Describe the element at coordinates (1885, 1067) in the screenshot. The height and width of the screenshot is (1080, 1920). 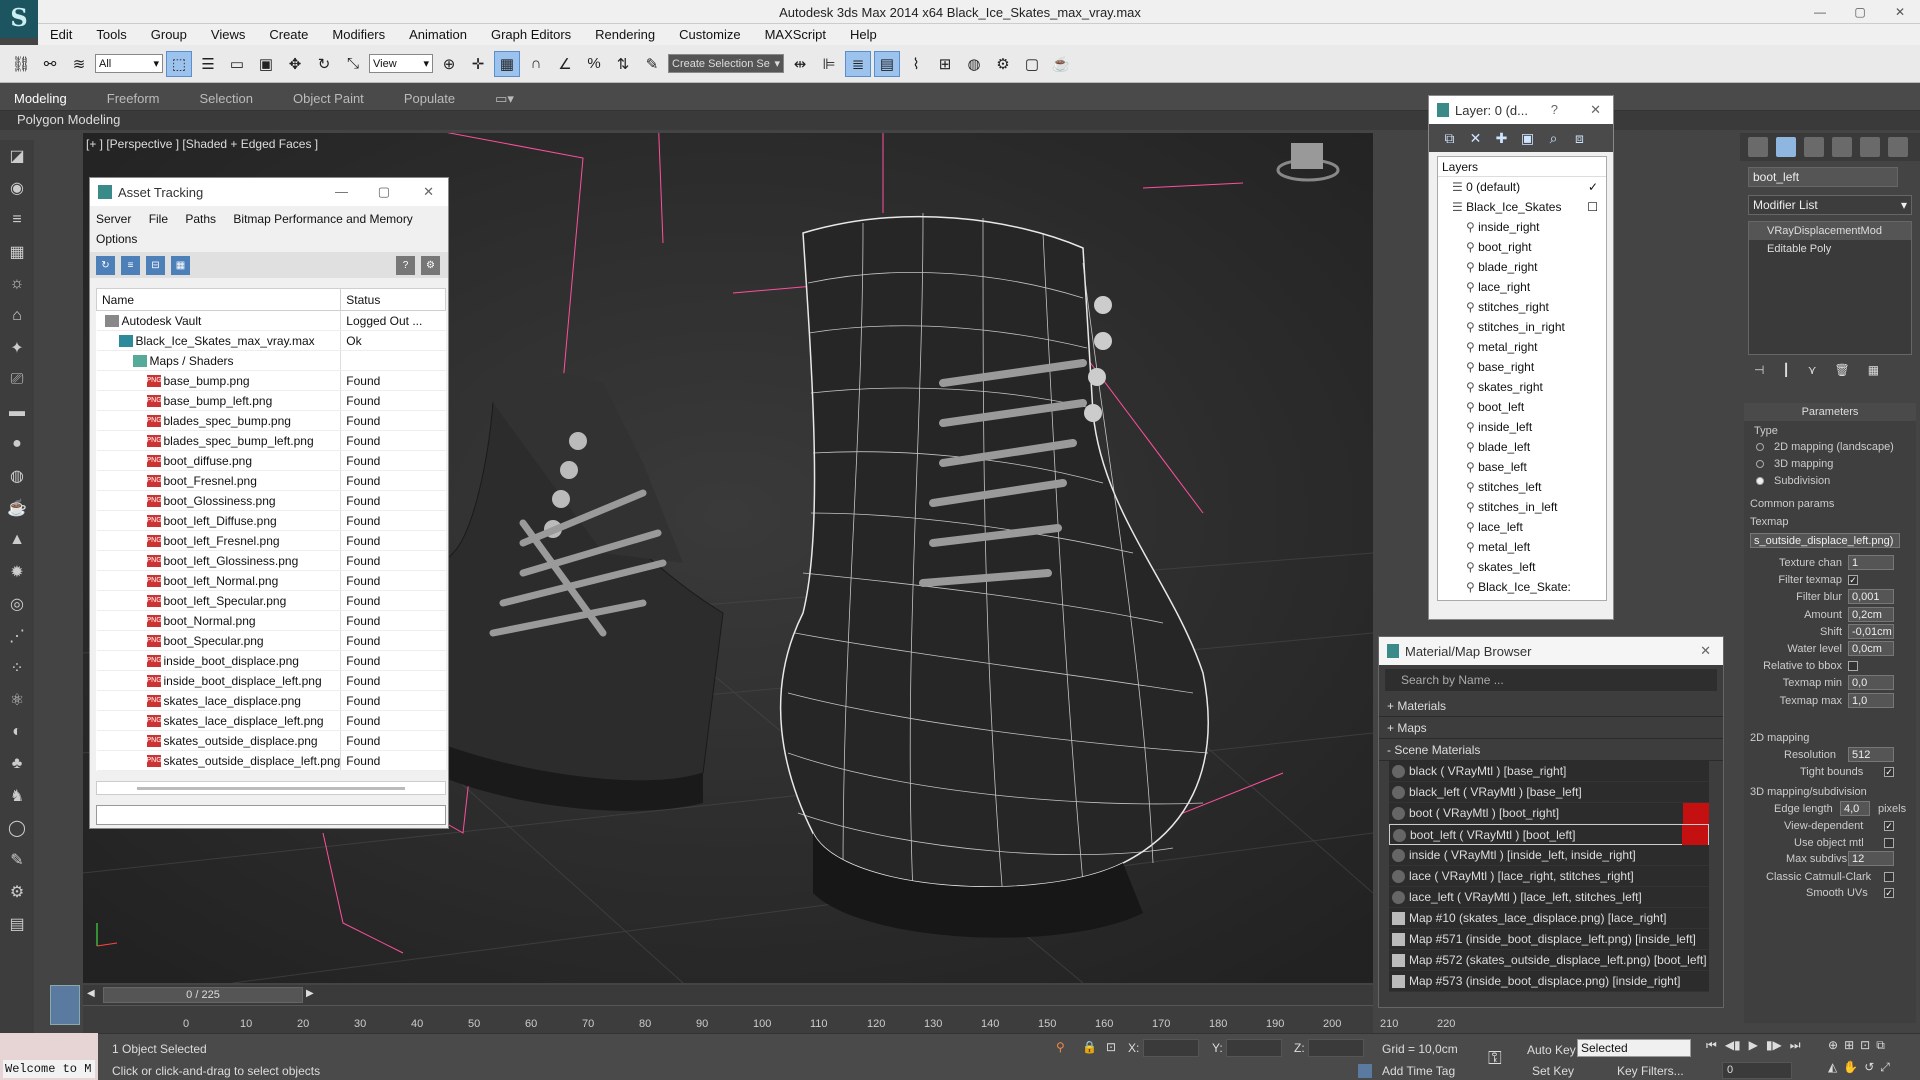
I see `maximize-toggle-icon: ⤢` at that location.